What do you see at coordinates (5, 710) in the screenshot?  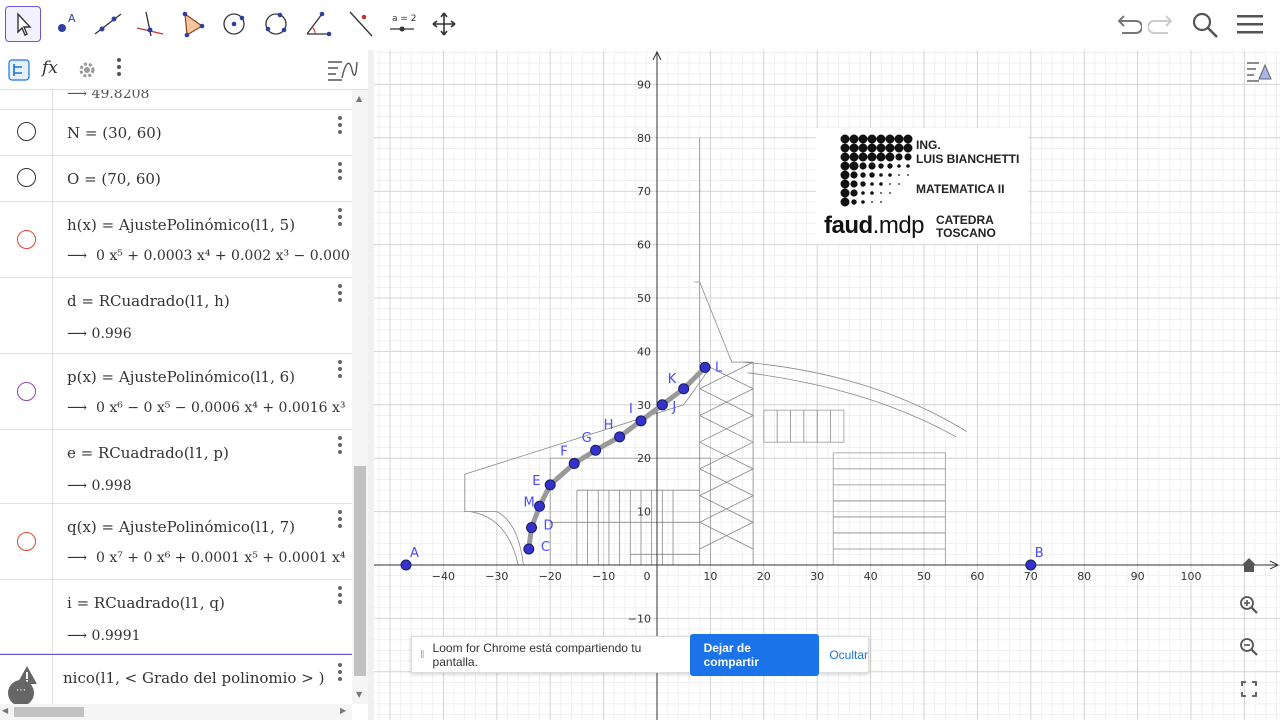 I see `scroll-left-icon: ◀` at bounding box center [5, 710].